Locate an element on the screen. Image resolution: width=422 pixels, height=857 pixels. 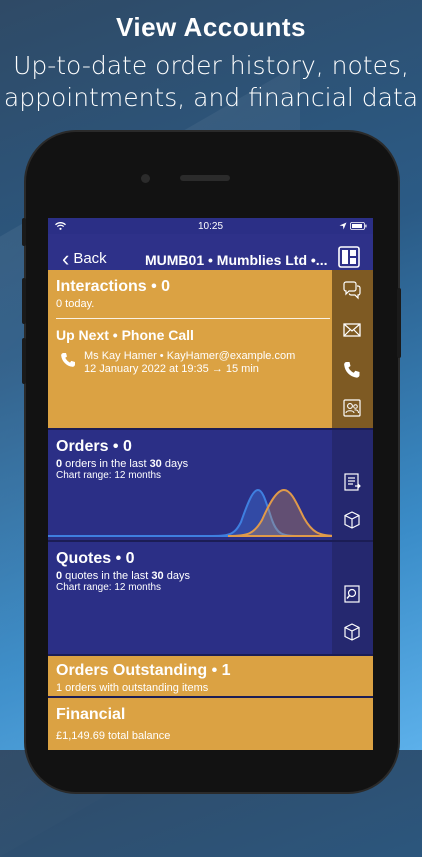
location-arrow-icon is located at coordinates (343, 226).